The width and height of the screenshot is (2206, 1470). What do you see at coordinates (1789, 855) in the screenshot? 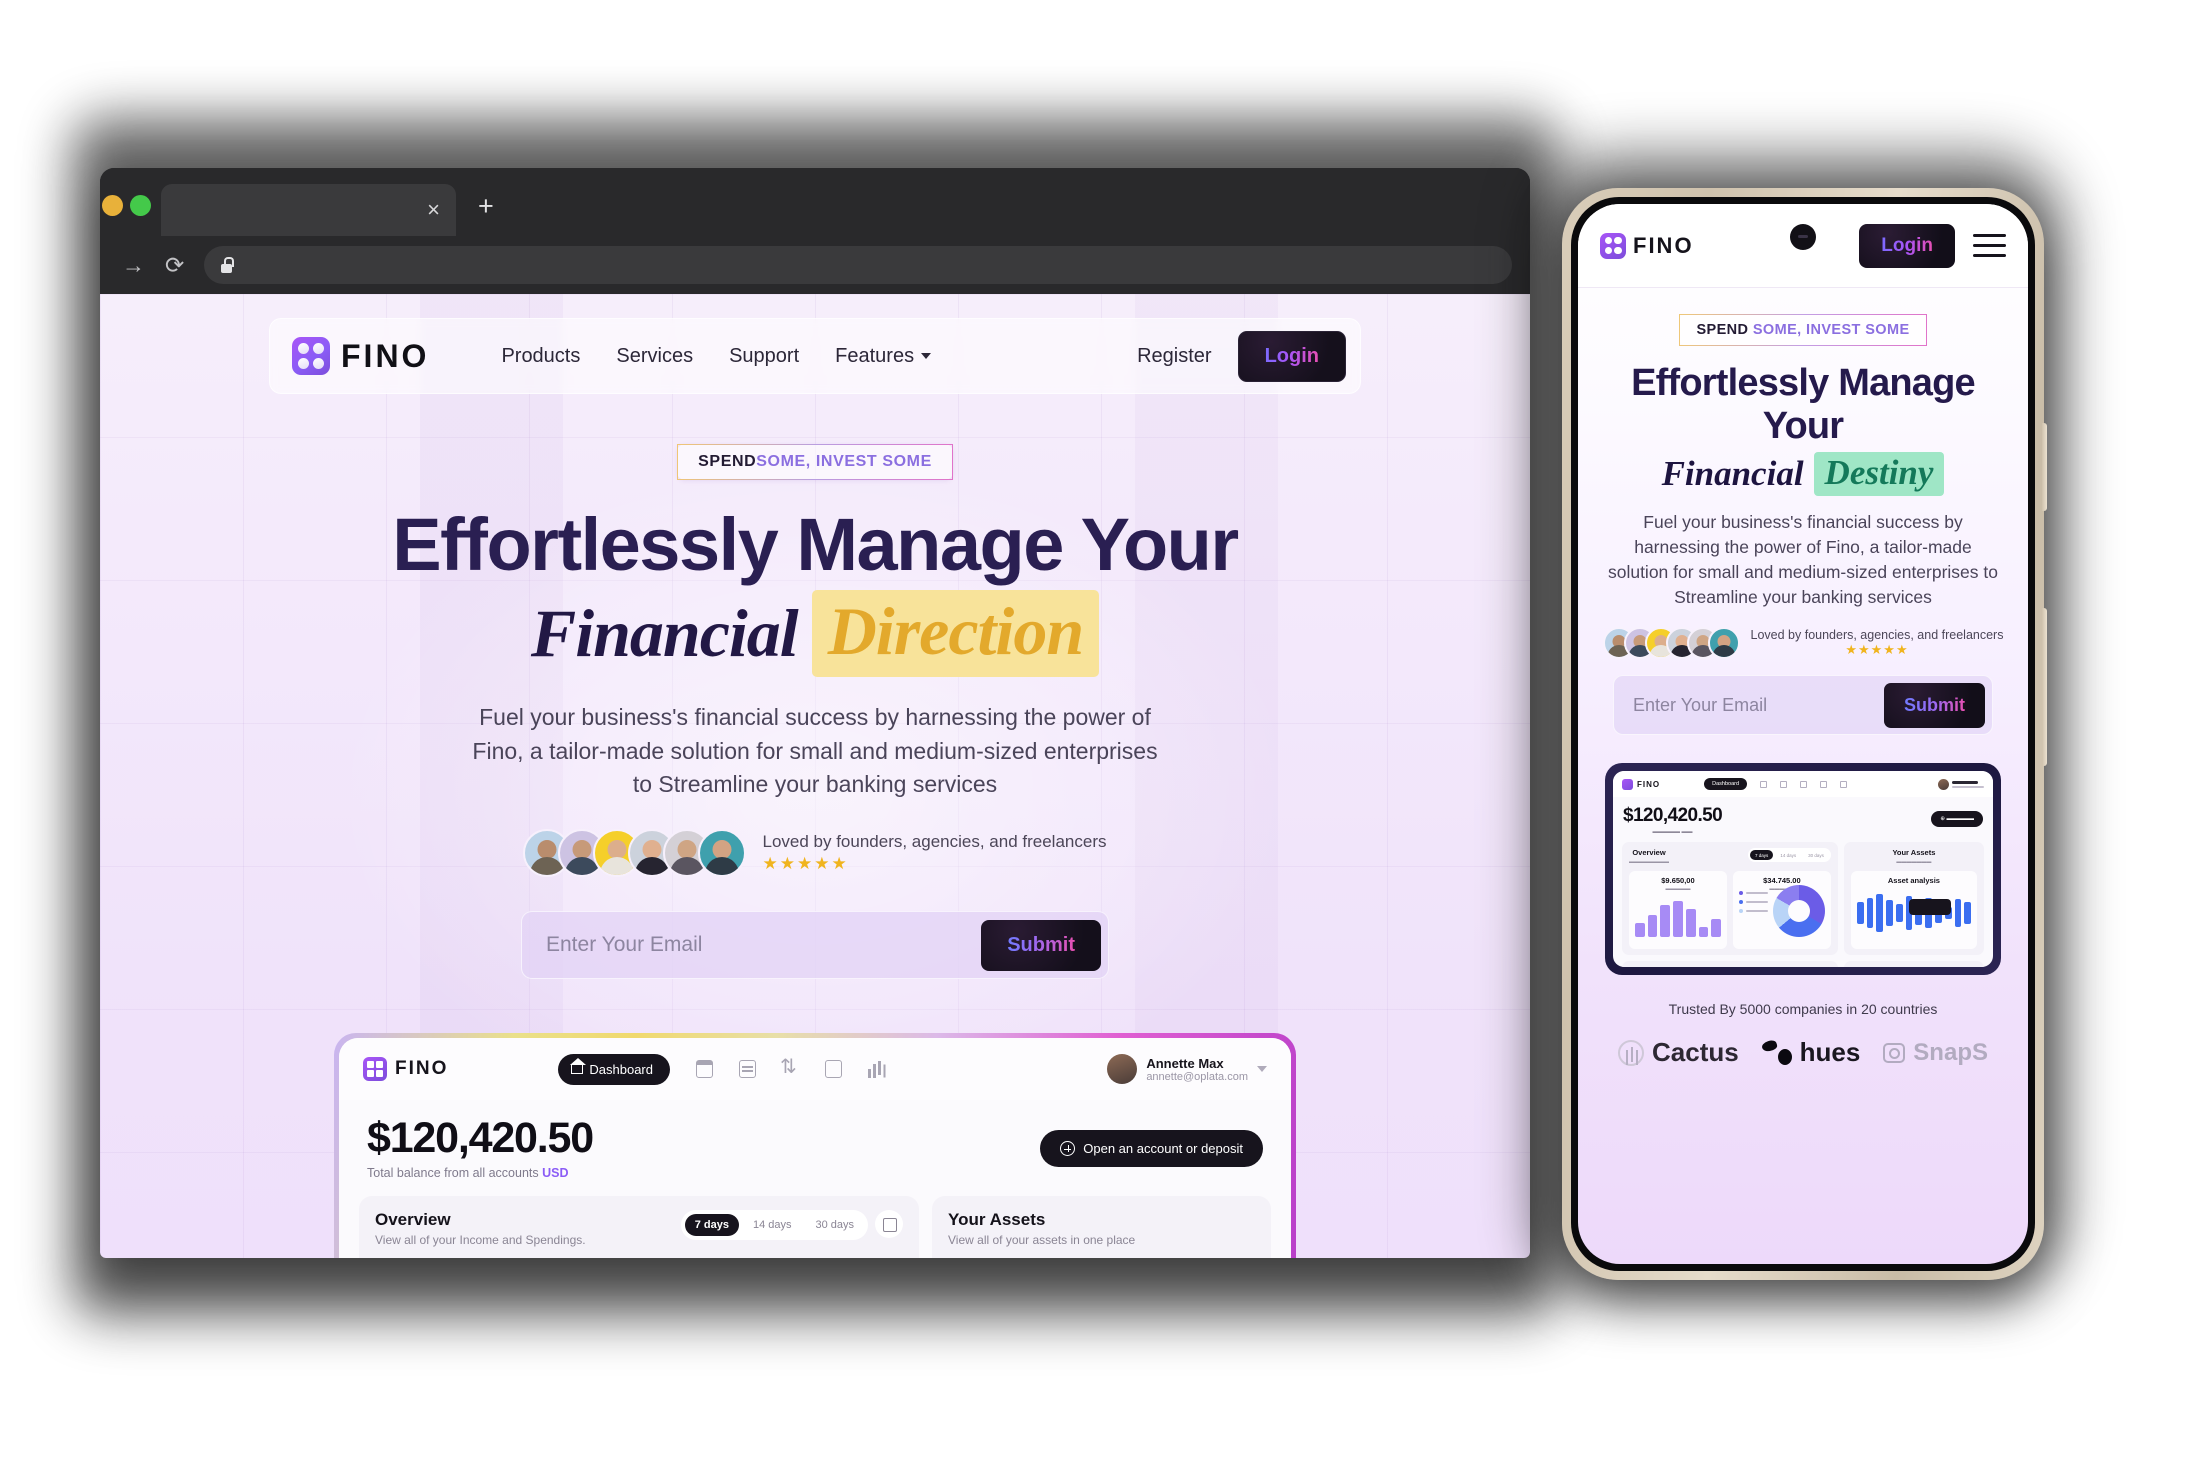
I see `mobile-range-selector: 7 days 14 days 30 days` at bounding box center [1789, 855].